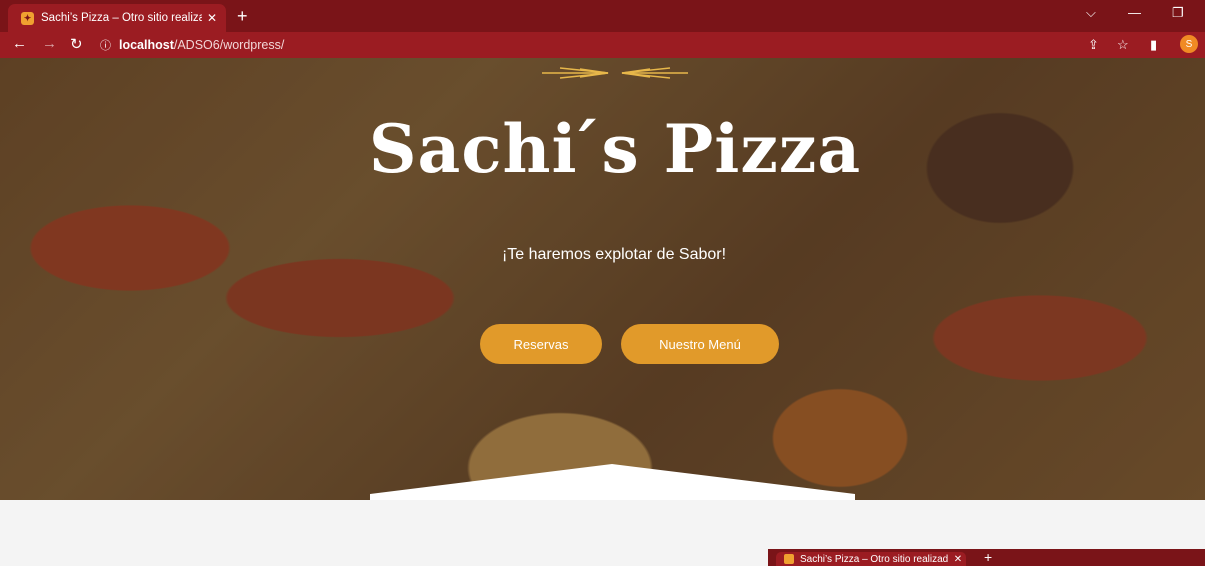 The image size is (1205, 566). I want to click on browser-tab: ✦ Sachi’s Pizza – Otro sitio realizad ✕, so click(117, 18).